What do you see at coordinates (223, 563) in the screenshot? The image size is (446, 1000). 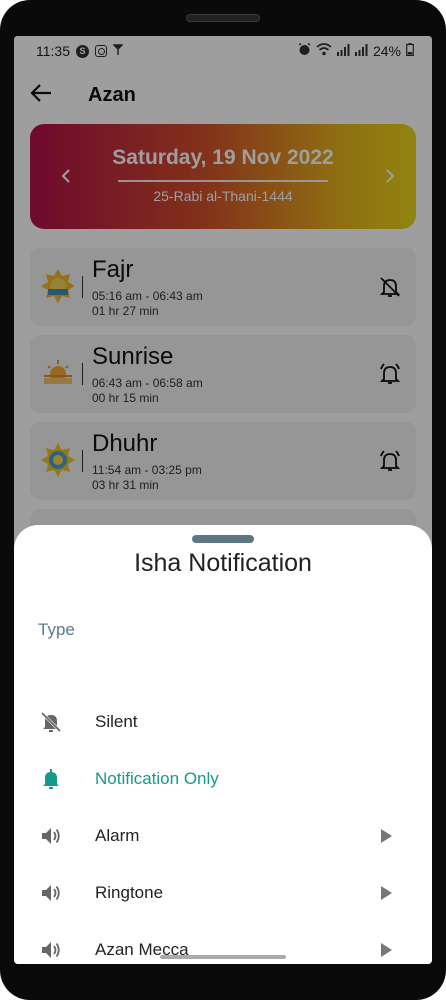 I see `sheet-title: Isha Notification` at bounding box center [223, 563].